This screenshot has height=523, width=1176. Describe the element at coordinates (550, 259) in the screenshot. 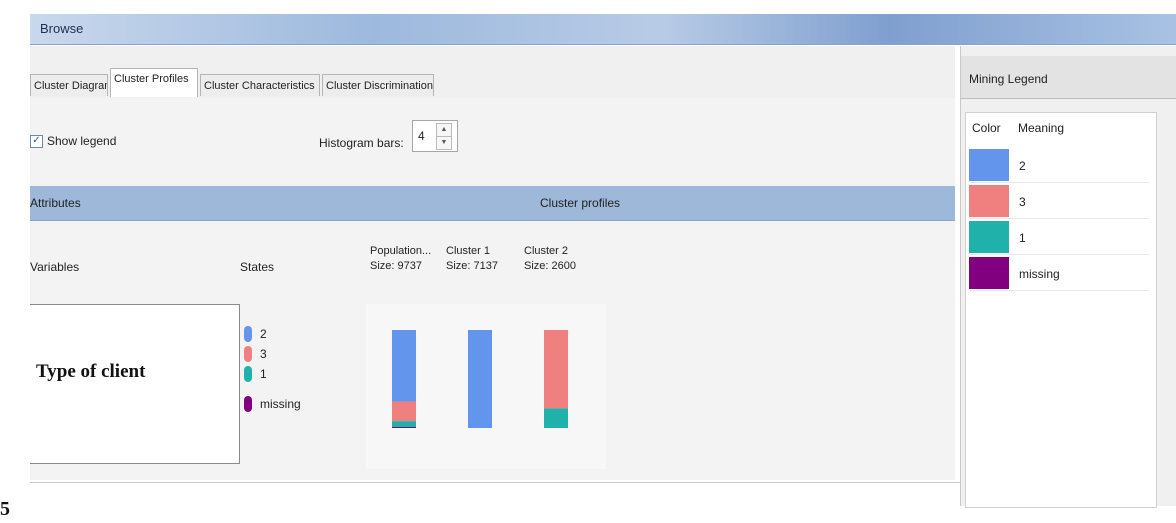

I see `cluster-2-column-header: Cluster 2 Size: 2600` at that location.